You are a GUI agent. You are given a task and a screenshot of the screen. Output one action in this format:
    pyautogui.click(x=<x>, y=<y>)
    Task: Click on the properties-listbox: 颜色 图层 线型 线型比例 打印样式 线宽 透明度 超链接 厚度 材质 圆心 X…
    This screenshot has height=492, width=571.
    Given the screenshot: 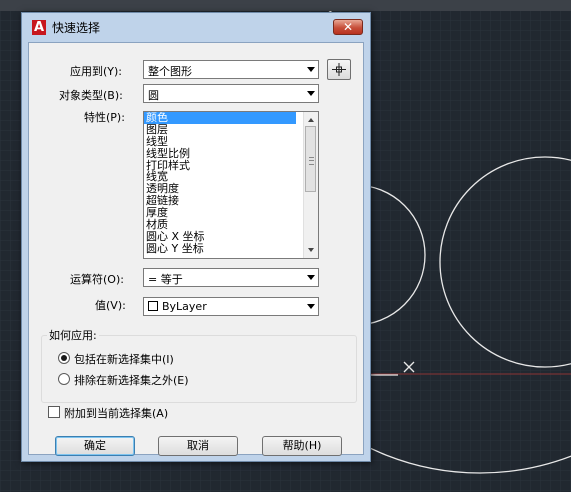 What is the action you would take?
    pyautogui.click(x=231, y=185)
    